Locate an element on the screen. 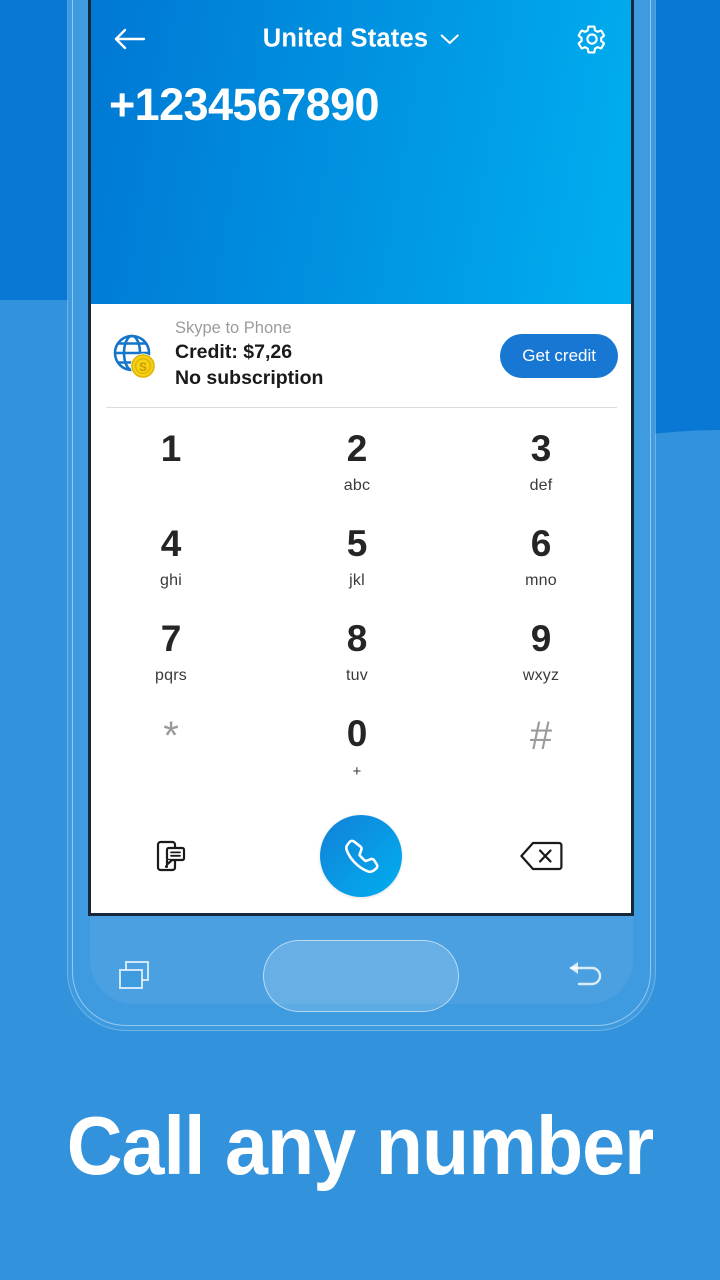 Image resolution: width=720 pixels, height=1280 pixels. dialpad-letters: tuv is located at coordinates (357, 675).